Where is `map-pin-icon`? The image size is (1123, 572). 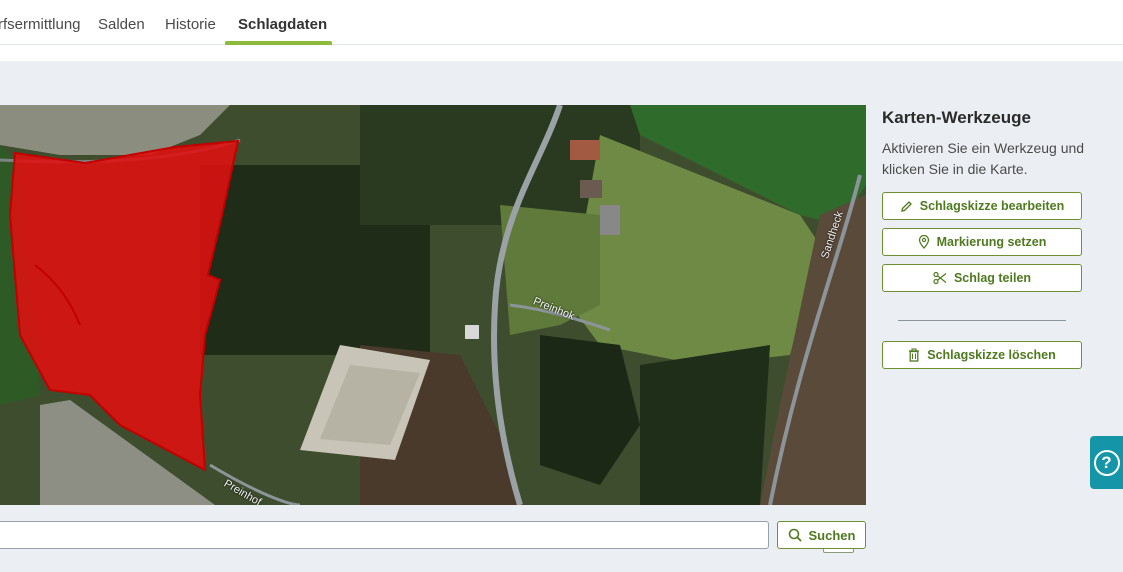 map-pin-icon is located at coordinates (923, 242).